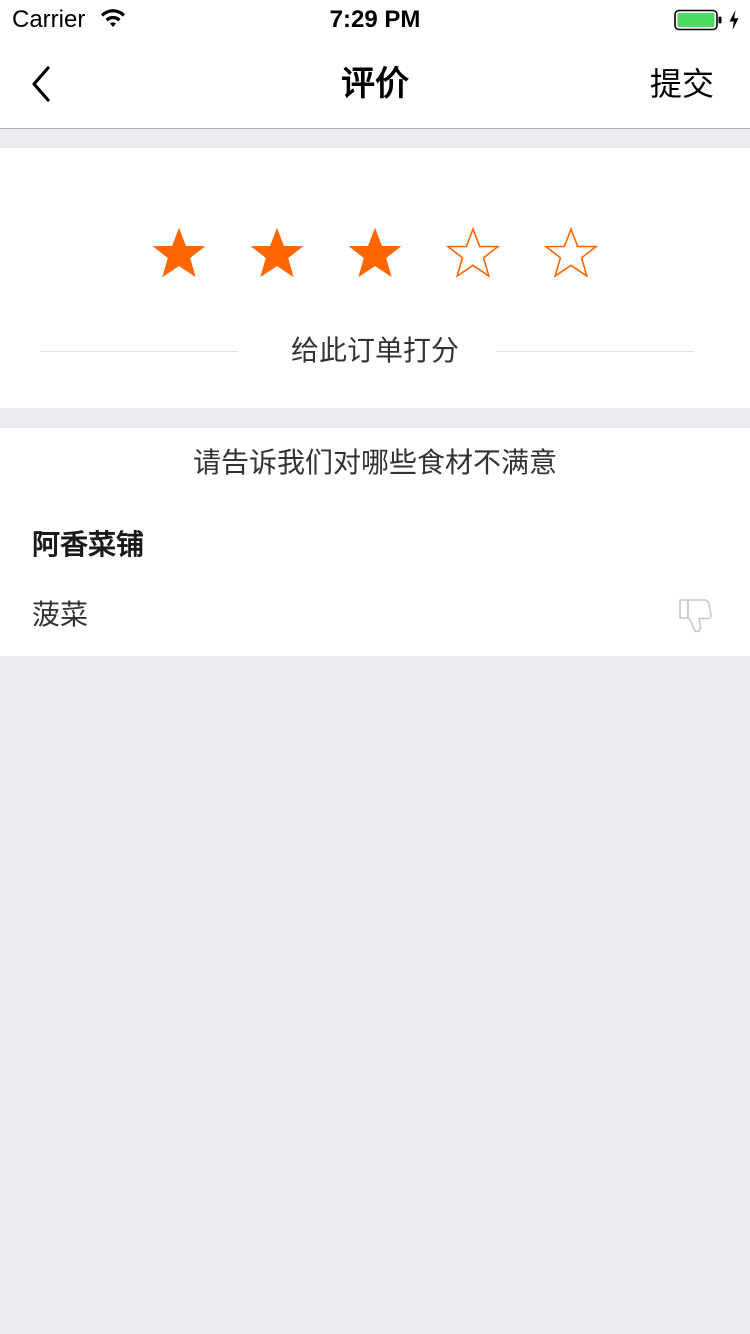  What do you see at coordinates (60, 614) in the screenshot?
I see `item-name: 菠菜` at bounding box center [60, 614].